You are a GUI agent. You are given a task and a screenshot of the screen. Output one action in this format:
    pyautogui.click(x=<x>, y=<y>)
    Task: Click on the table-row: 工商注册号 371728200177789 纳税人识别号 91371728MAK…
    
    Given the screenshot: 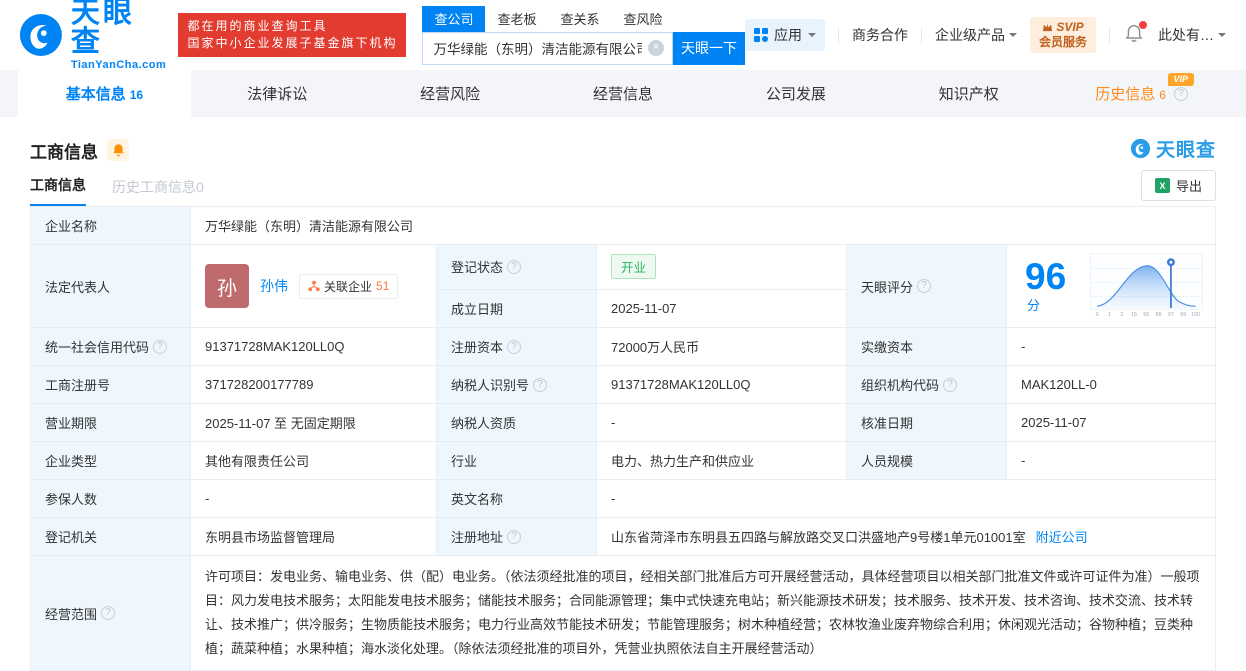 What is the action you would take?
    pyautogui.click(x=623, y=384)
    